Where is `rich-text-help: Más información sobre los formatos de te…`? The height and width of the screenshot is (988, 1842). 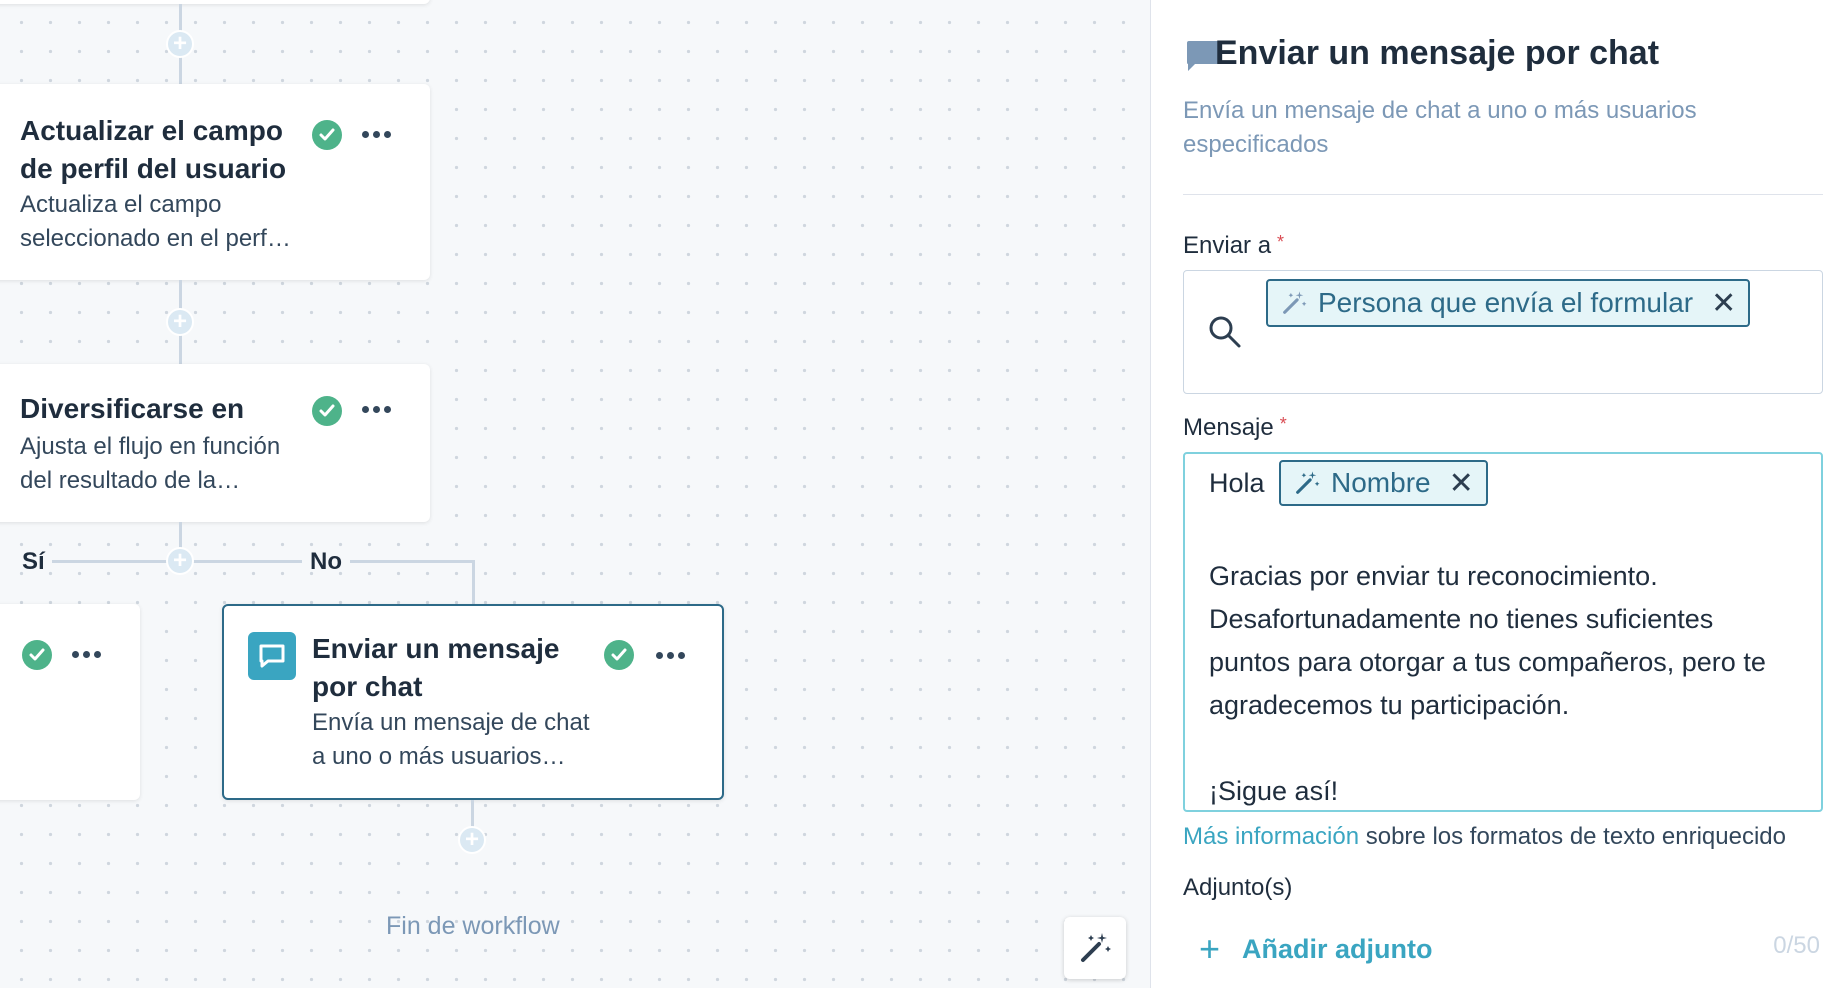
rich-text-help: Más información sobre los formatos de te… is located at coordinates (1484, 837).